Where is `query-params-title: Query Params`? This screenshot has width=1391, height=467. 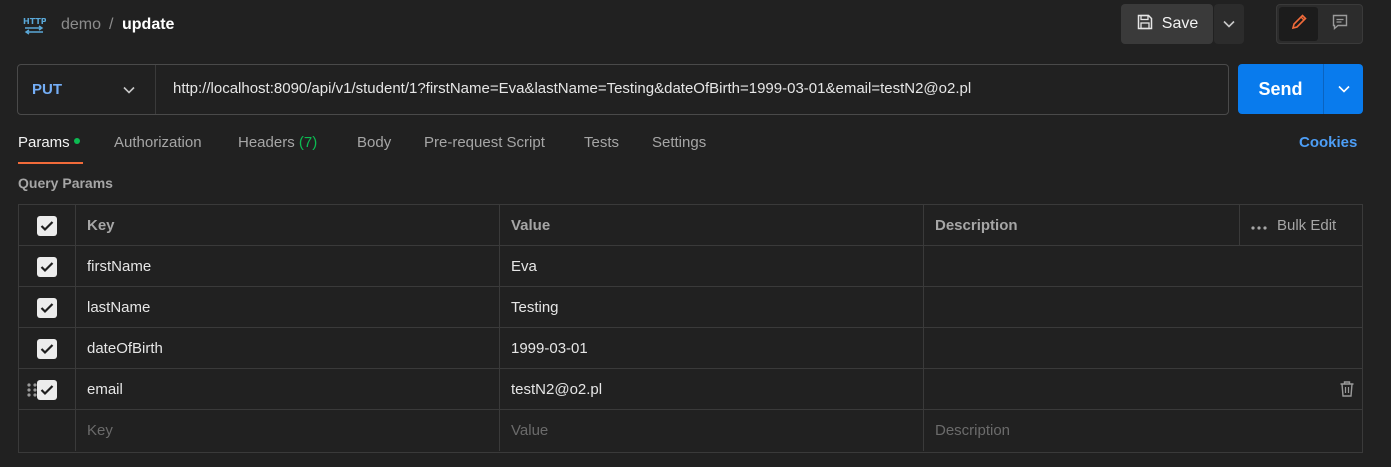 query-params-title: Query Params is located at coordinates (65, 183).